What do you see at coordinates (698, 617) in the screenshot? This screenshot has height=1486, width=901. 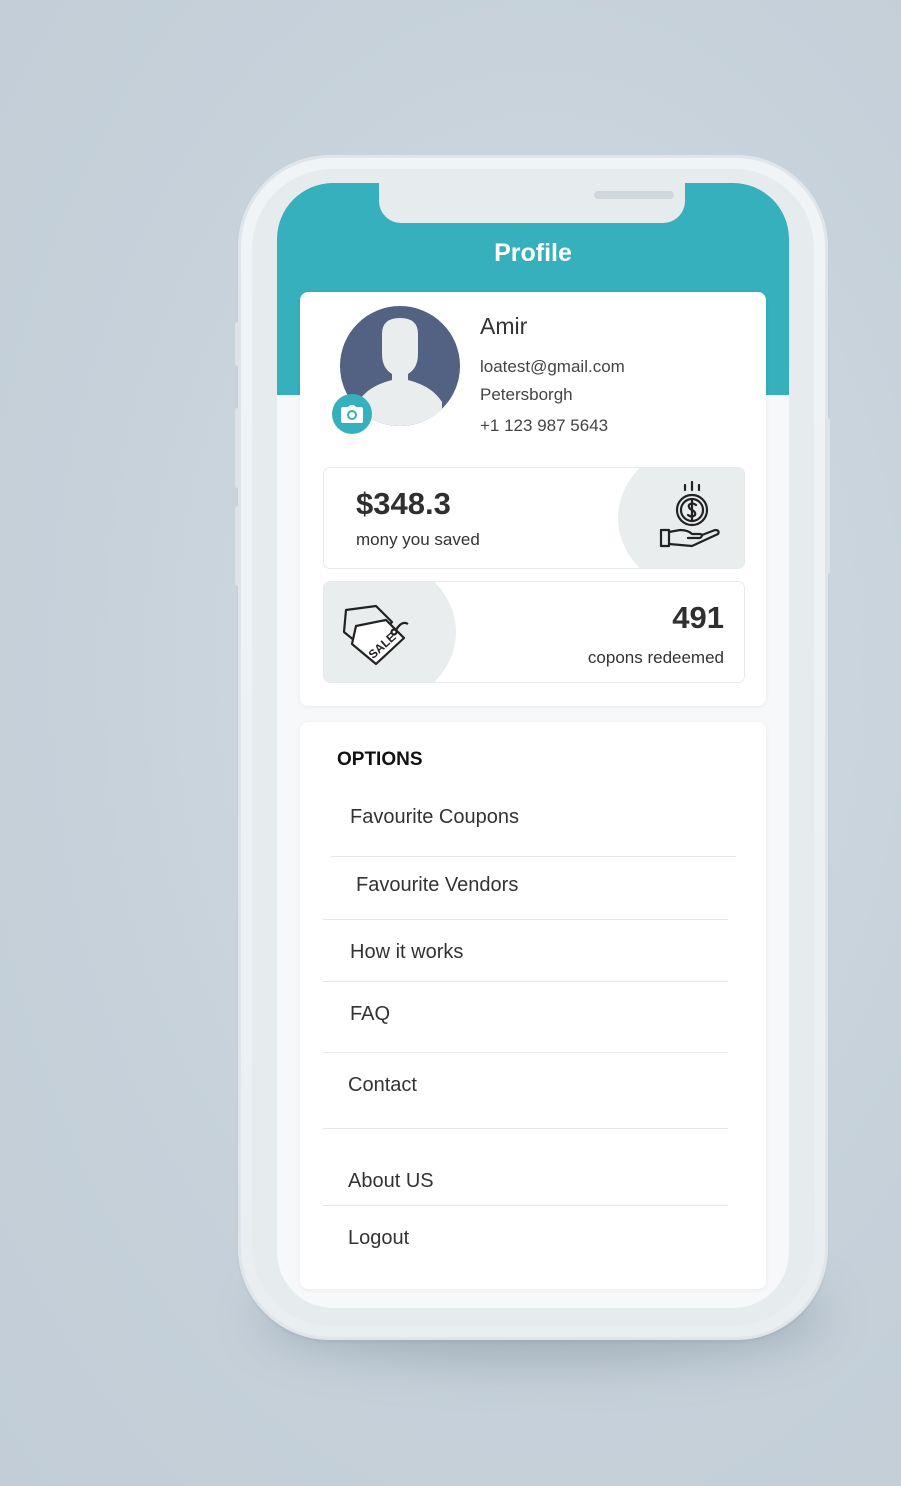 I see `coupons-redeemed-value: 491` at bounding box center [698, 617].